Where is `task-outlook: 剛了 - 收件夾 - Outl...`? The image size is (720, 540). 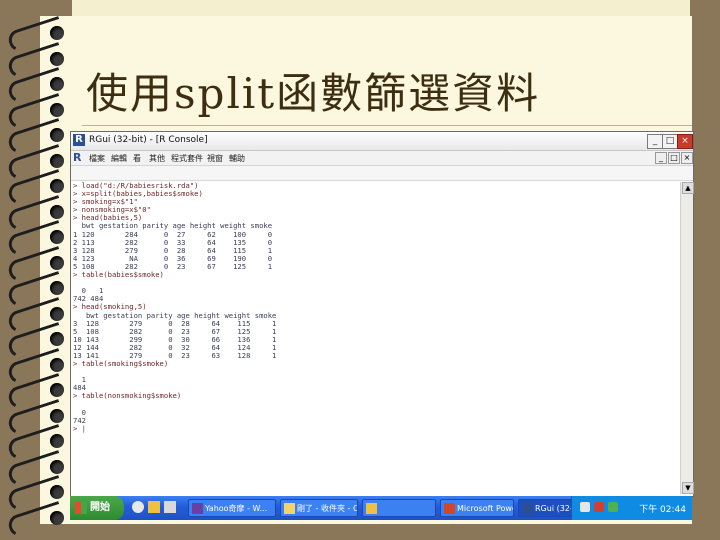
task-outlook: 剛了 - 收件夾 - Outl... is located at coordinates (319, 508).